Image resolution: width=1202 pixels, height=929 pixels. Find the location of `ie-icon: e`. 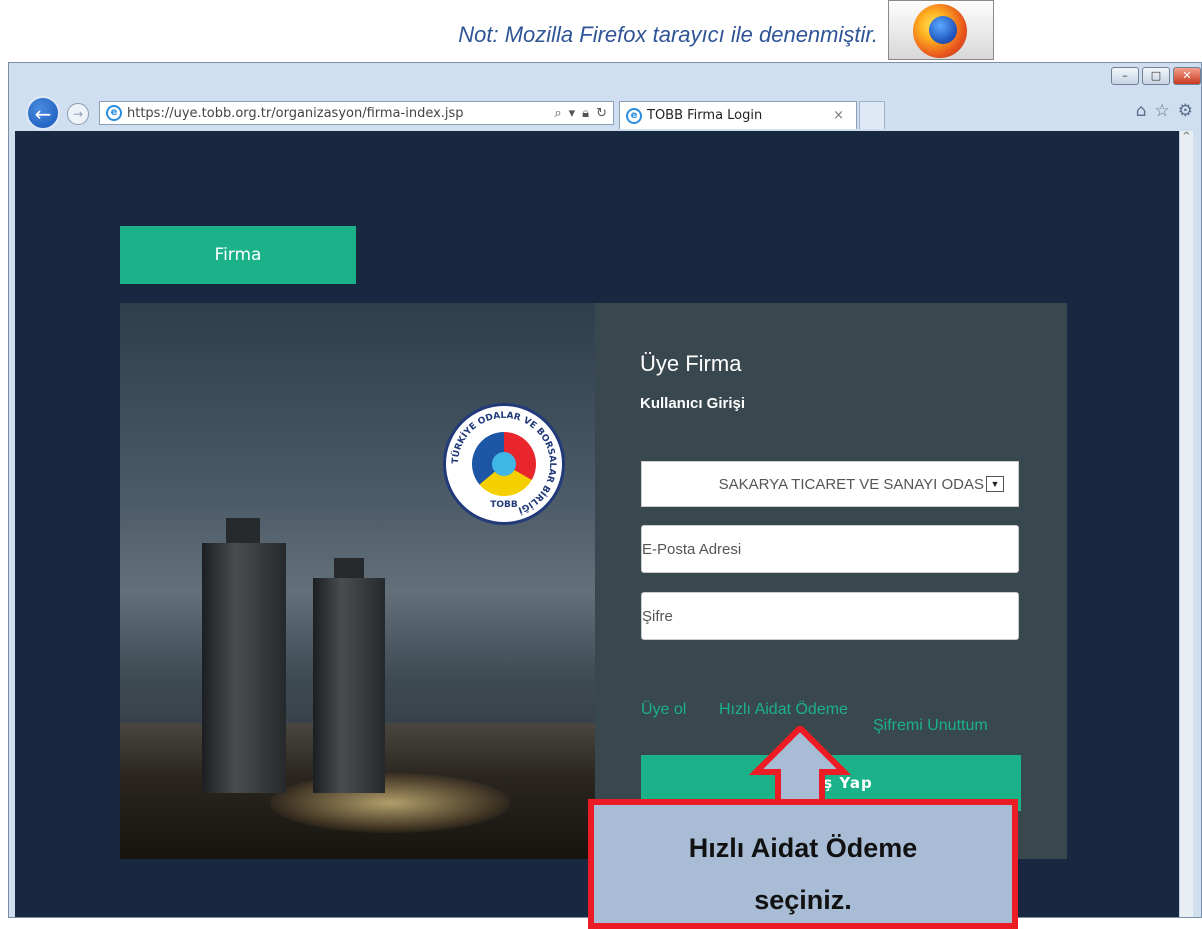

ie-icon: e is located at coordinates (114, 113).